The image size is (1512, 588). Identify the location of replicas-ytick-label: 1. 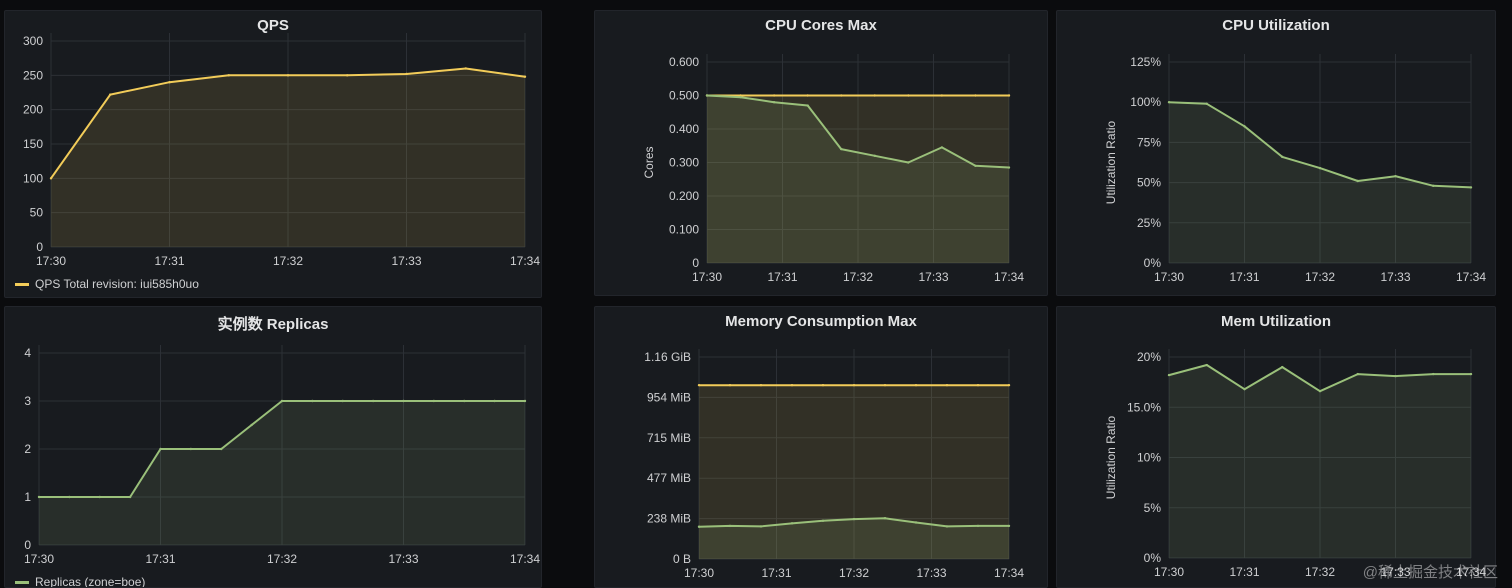
(27, 497).